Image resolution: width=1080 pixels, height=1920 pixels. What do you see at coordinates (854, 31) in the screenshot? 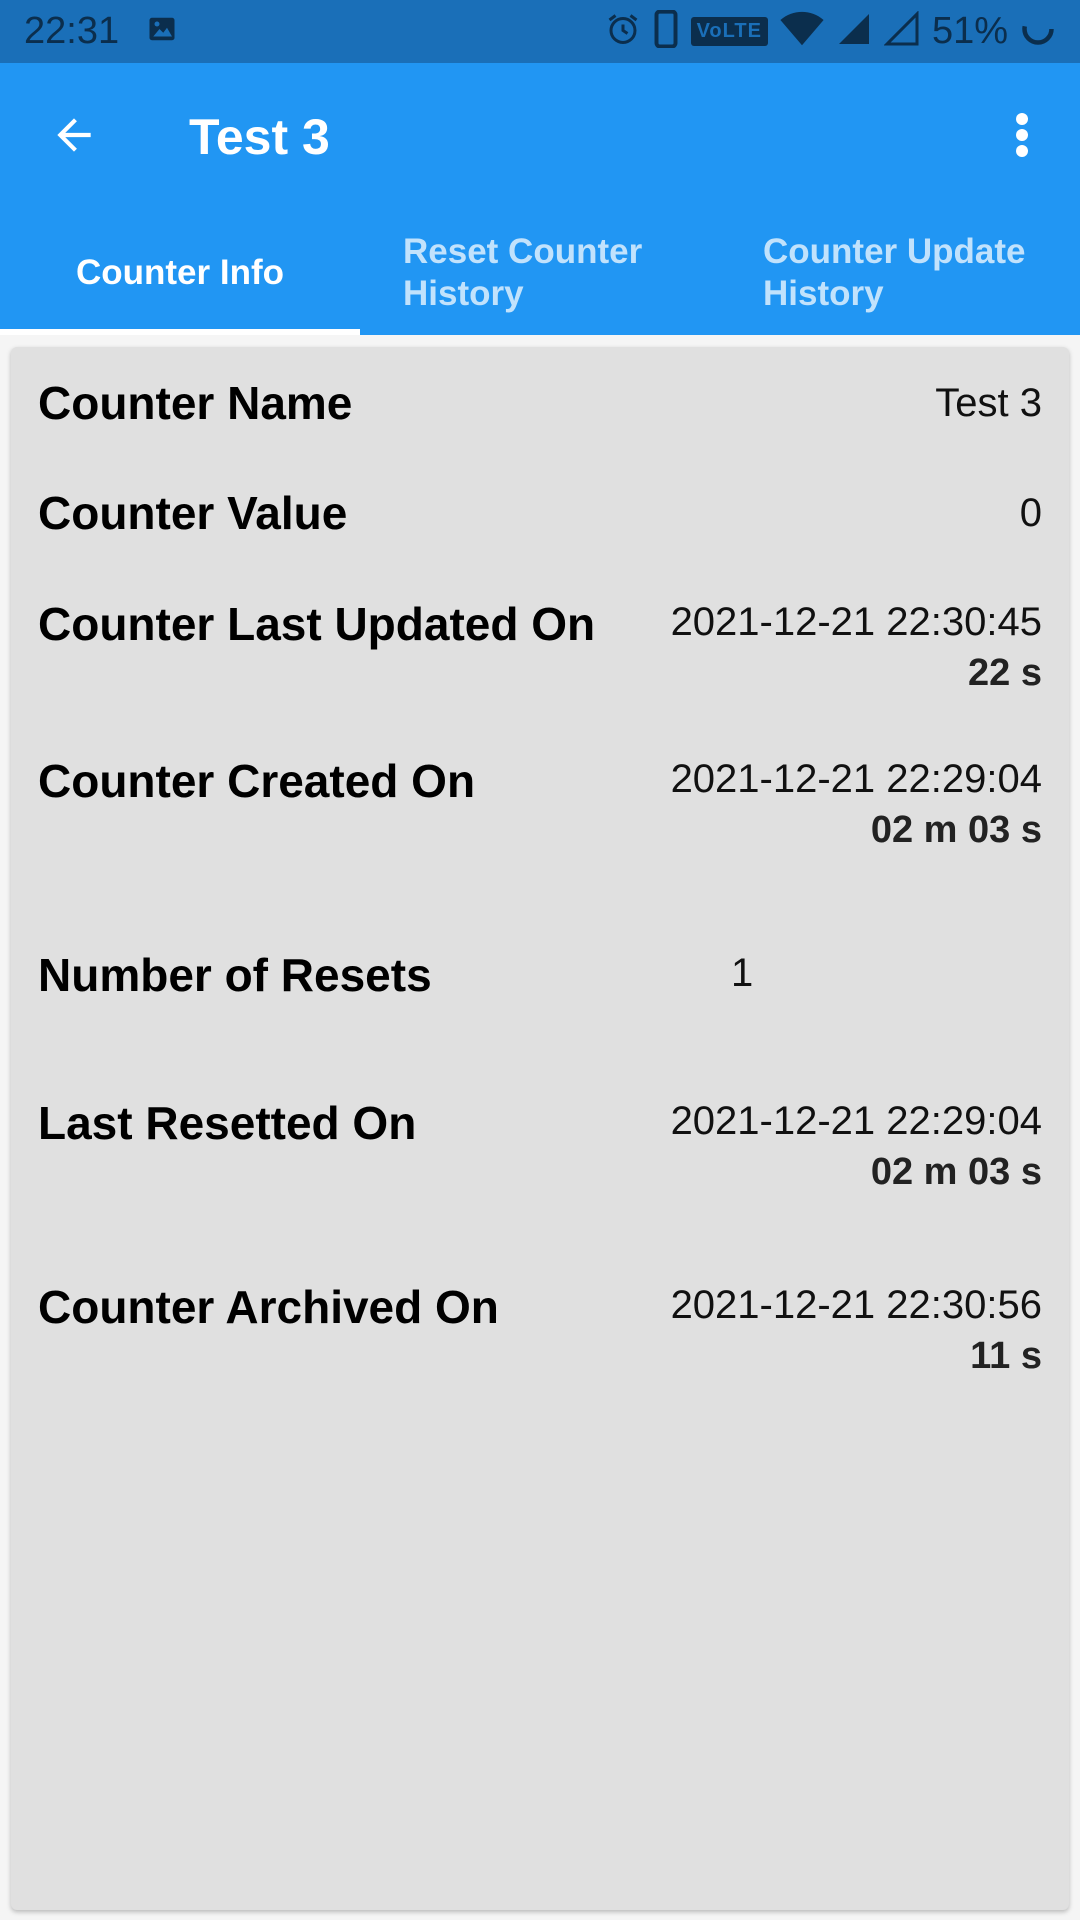
I see `signal-icon` at bounding box center [854, 31].